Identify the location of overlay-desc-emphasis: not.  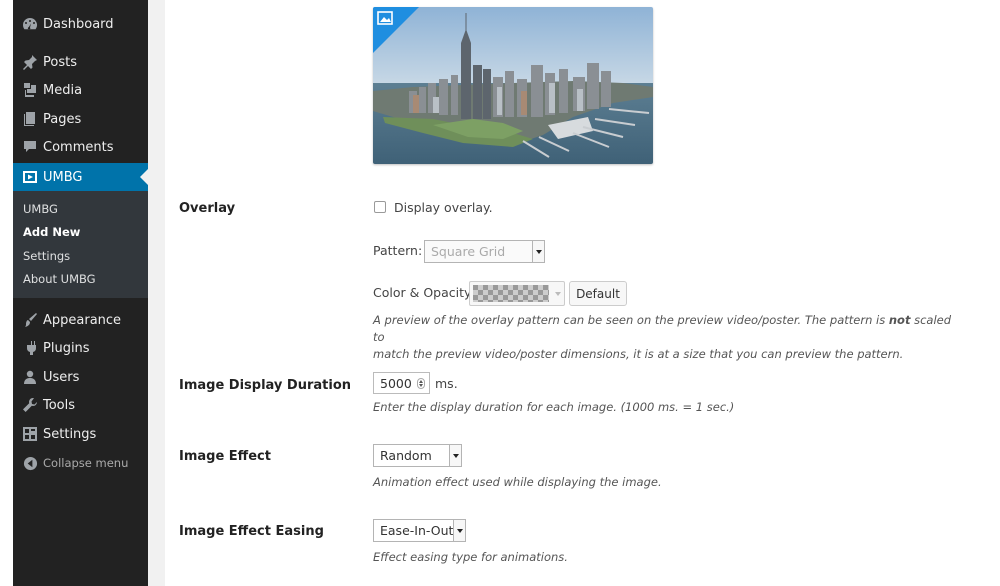
(899, 320).